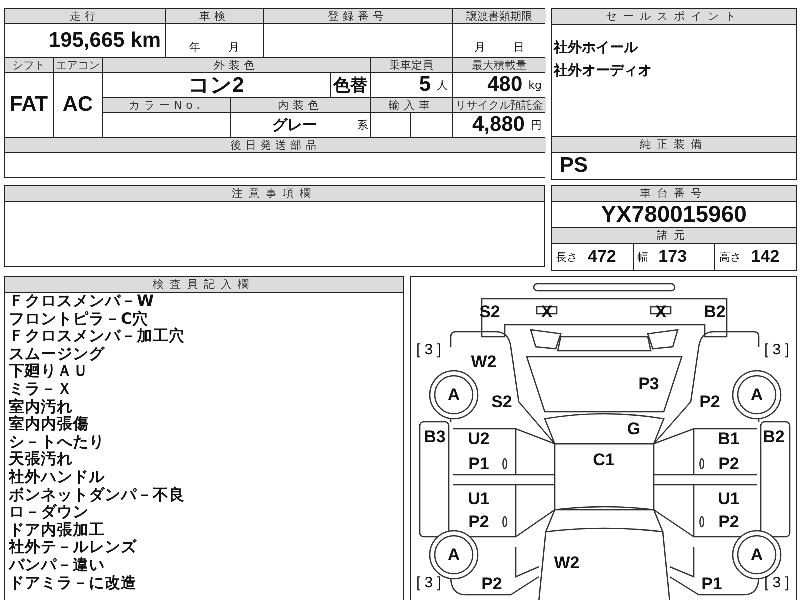  I want to click on field-value: 5, so click(425, 85).